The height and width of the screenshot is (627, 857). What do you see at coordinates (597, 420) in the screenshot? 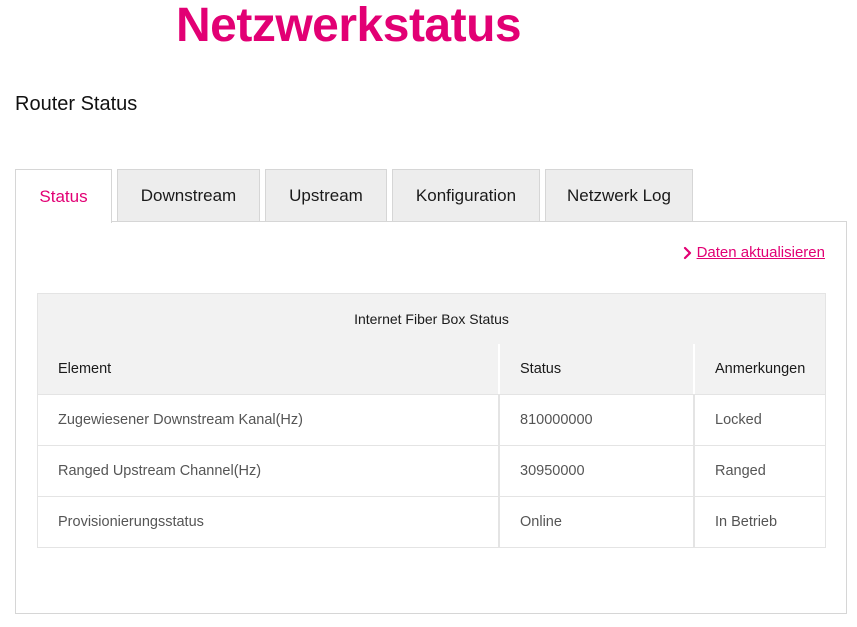
I see `table-cell-status: 810000000` at bounding box center [597, 420].